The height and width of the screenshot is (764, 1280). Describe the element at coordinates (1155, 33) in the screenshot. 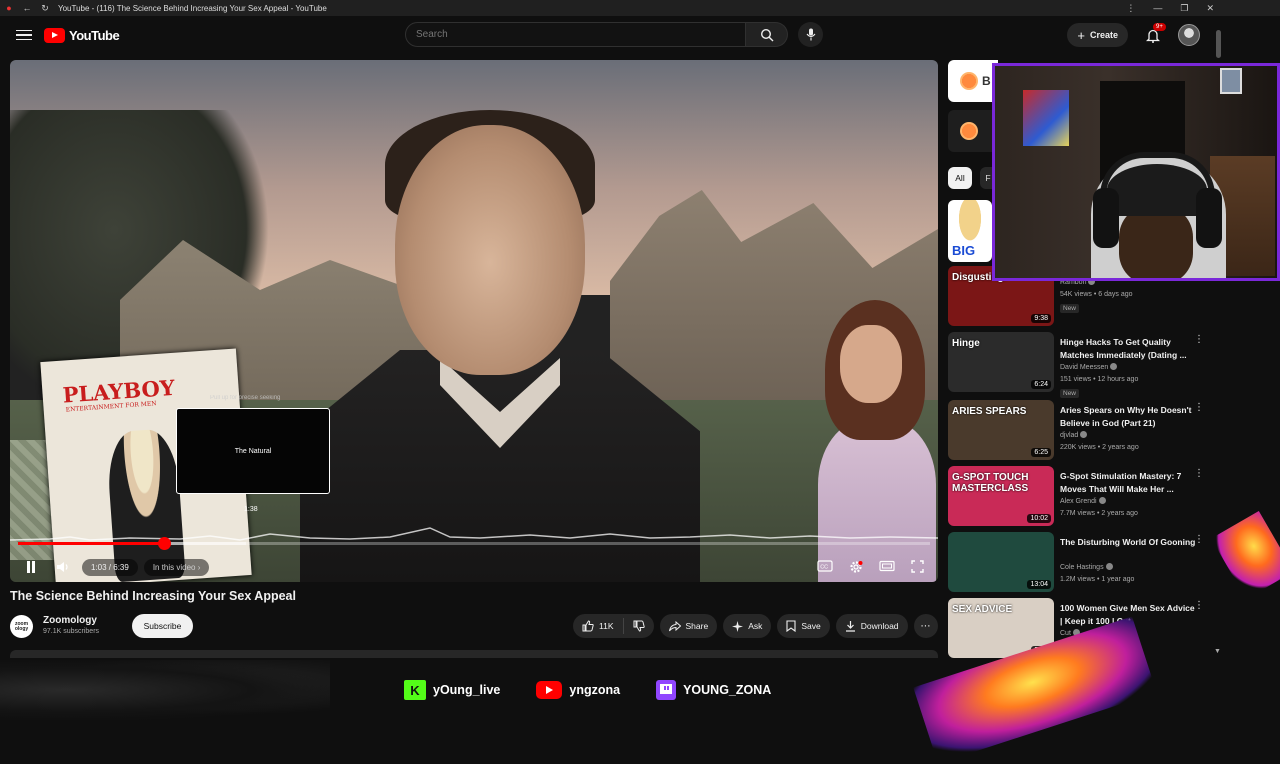

I see `notifications-button: 9+` at that location.